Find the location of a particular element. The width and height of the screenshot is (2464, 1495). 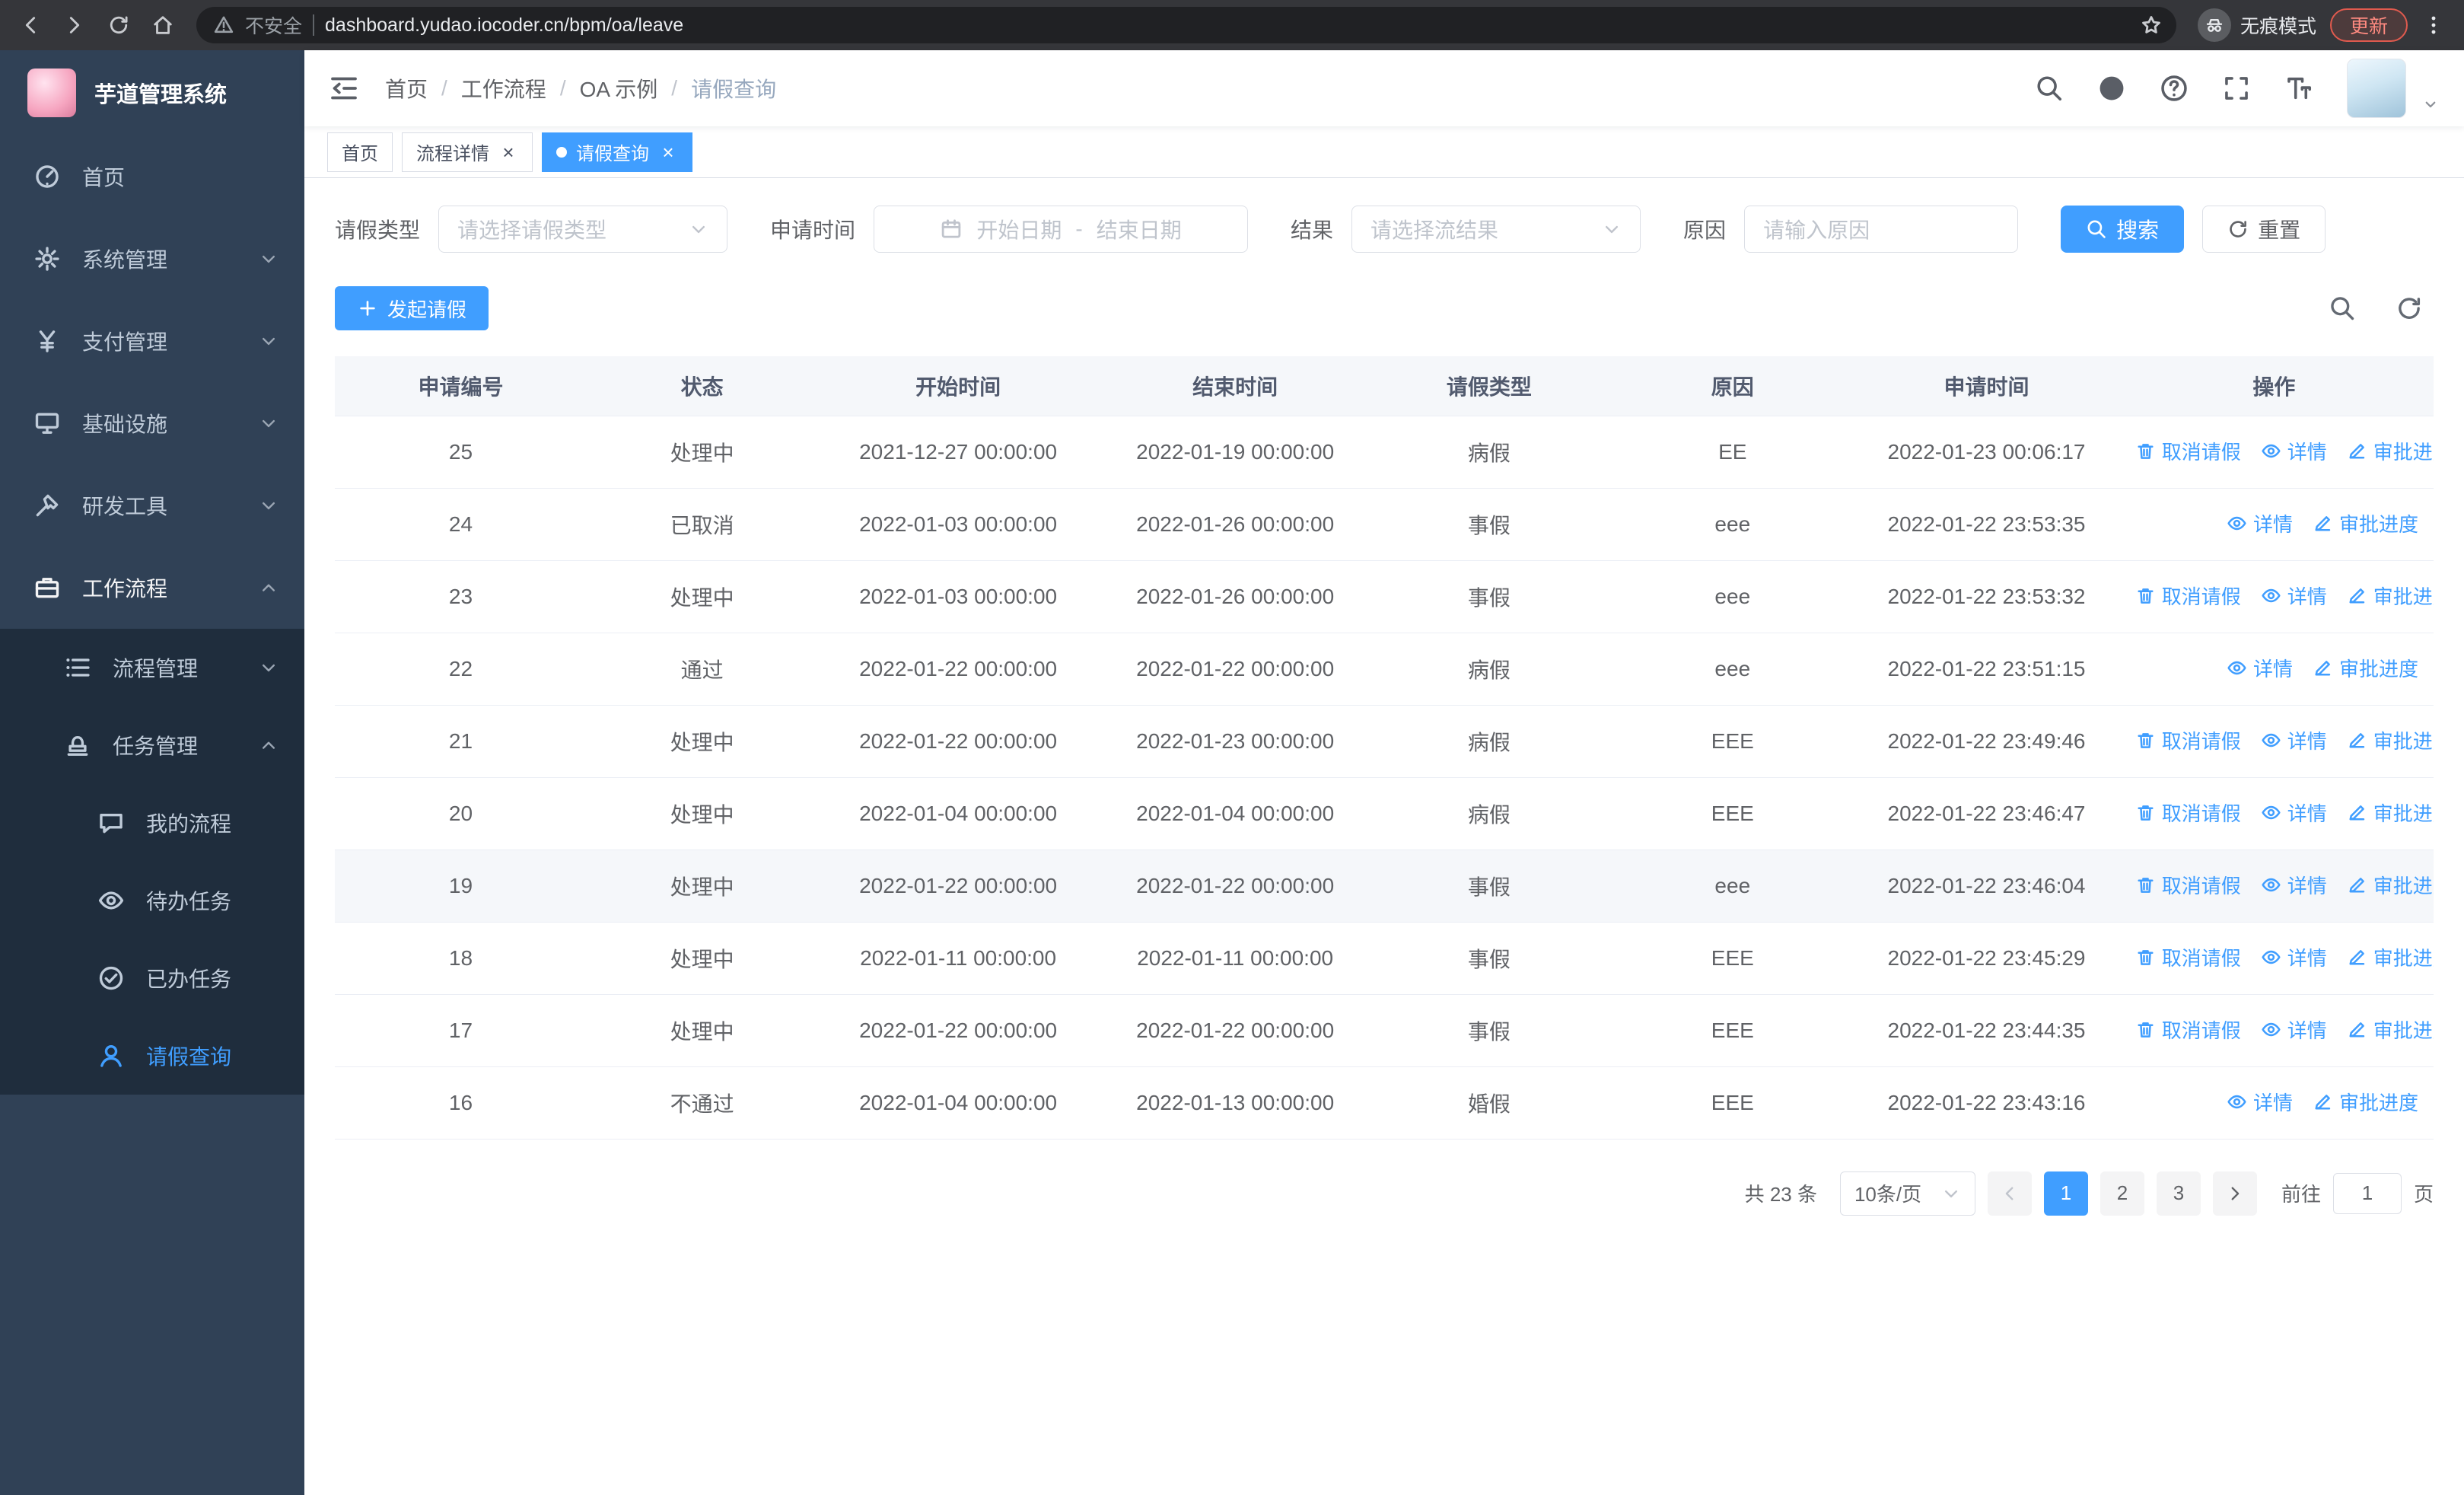

cell-reason: EEE is located at coordinates (1732, 958).